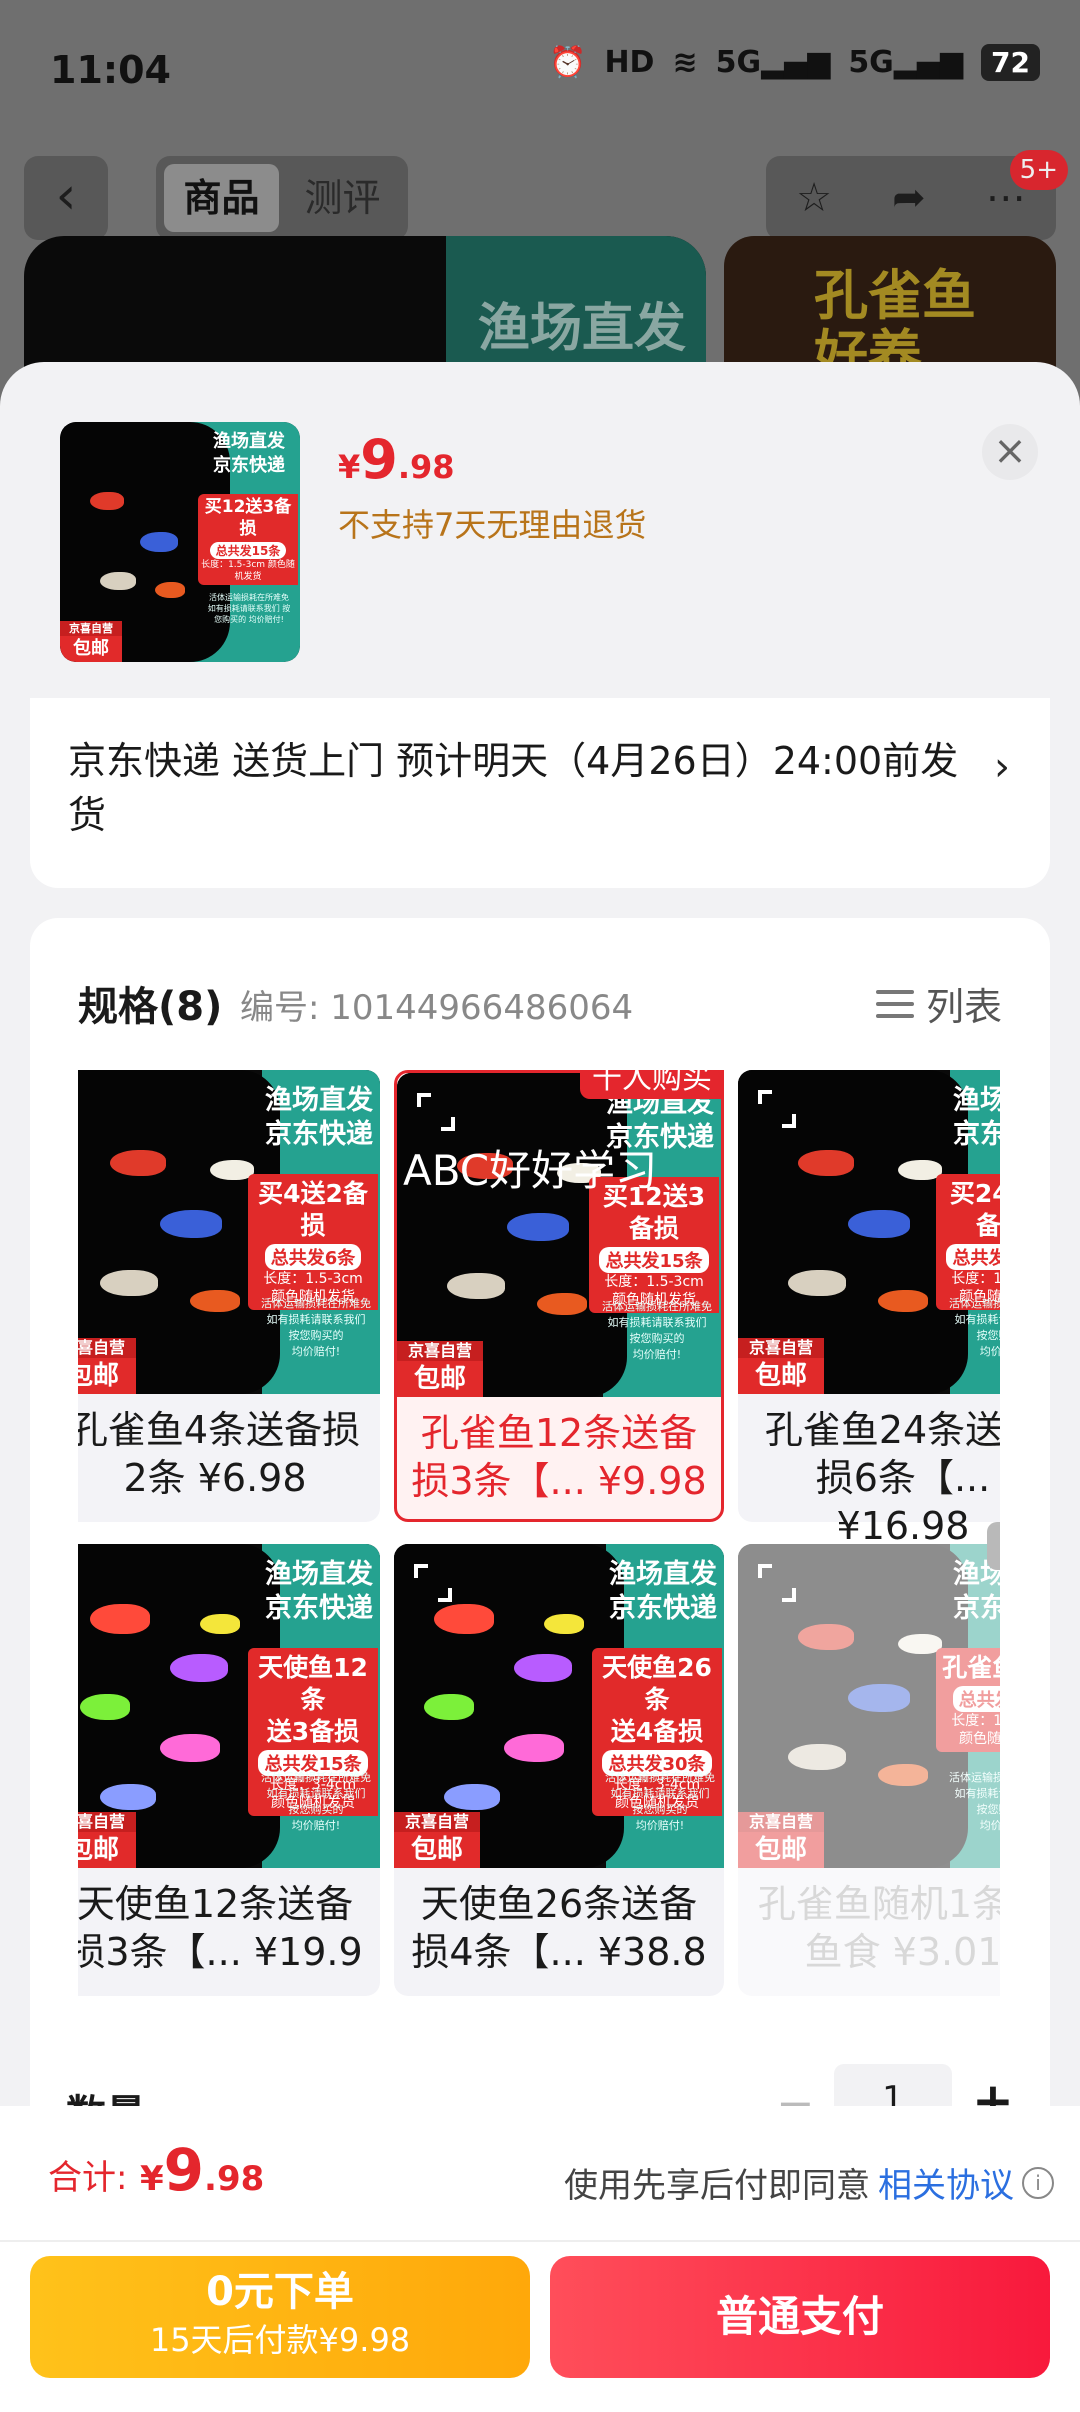  What do you see at coordinates (249, 453) in the screenshot?
I see `thumb-title: 渔场直发 京东快递` at bounding box center [249, 453].